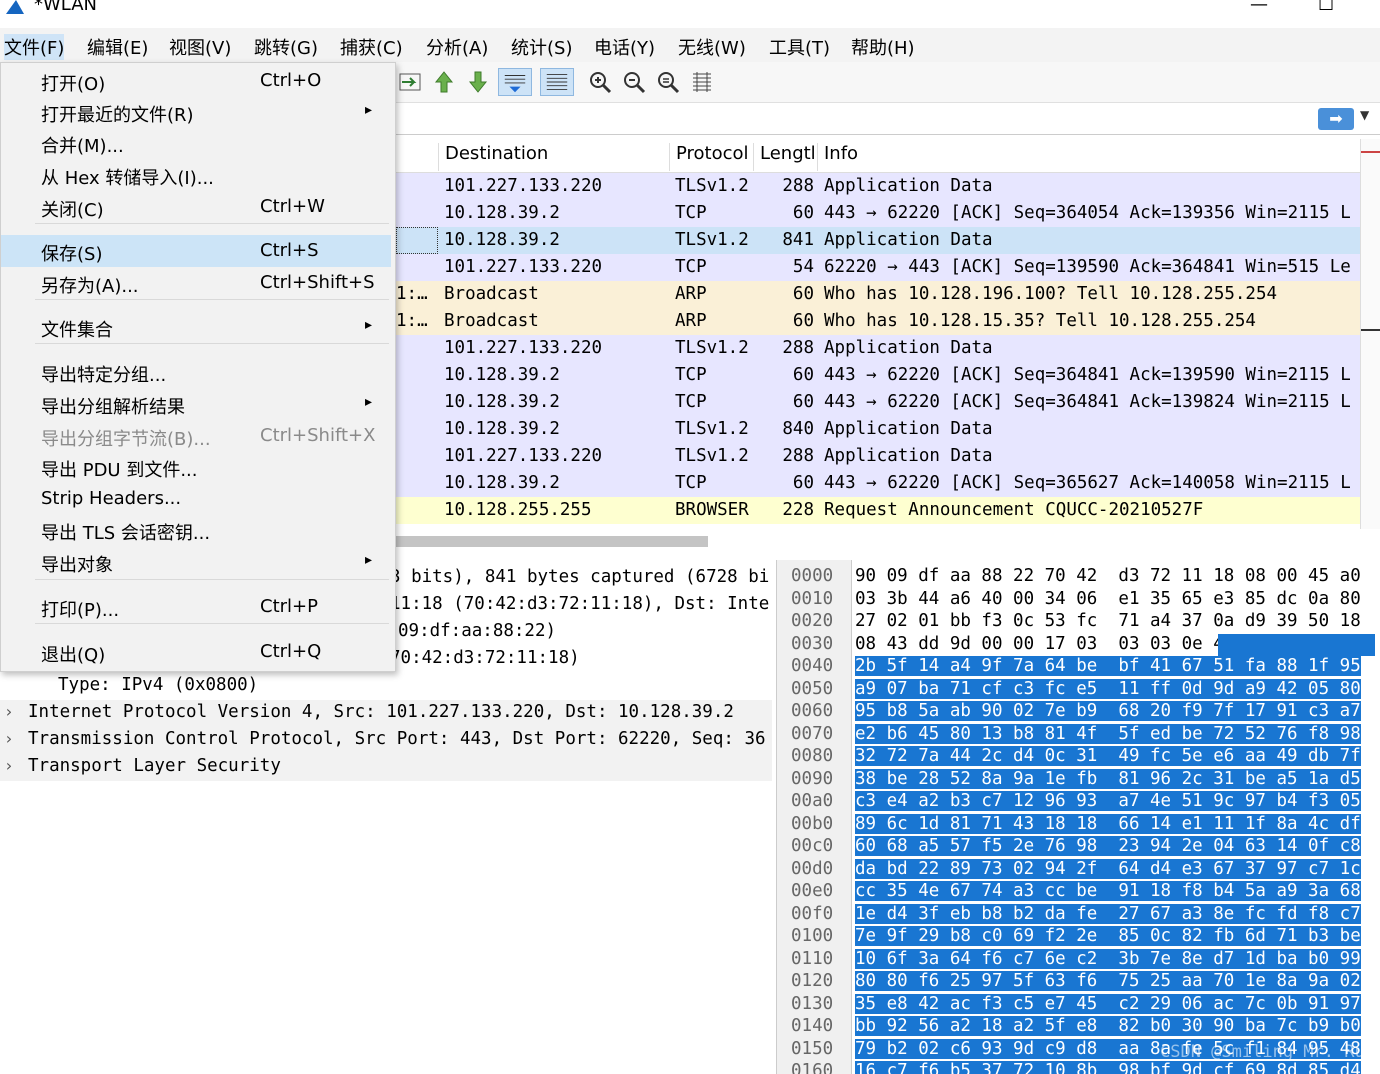 The height and width of the screenshot is (1074, 1380). Describe the element at coordinates (1259, 7) in the screenshot. I see `minimize-icon: —` at that location.